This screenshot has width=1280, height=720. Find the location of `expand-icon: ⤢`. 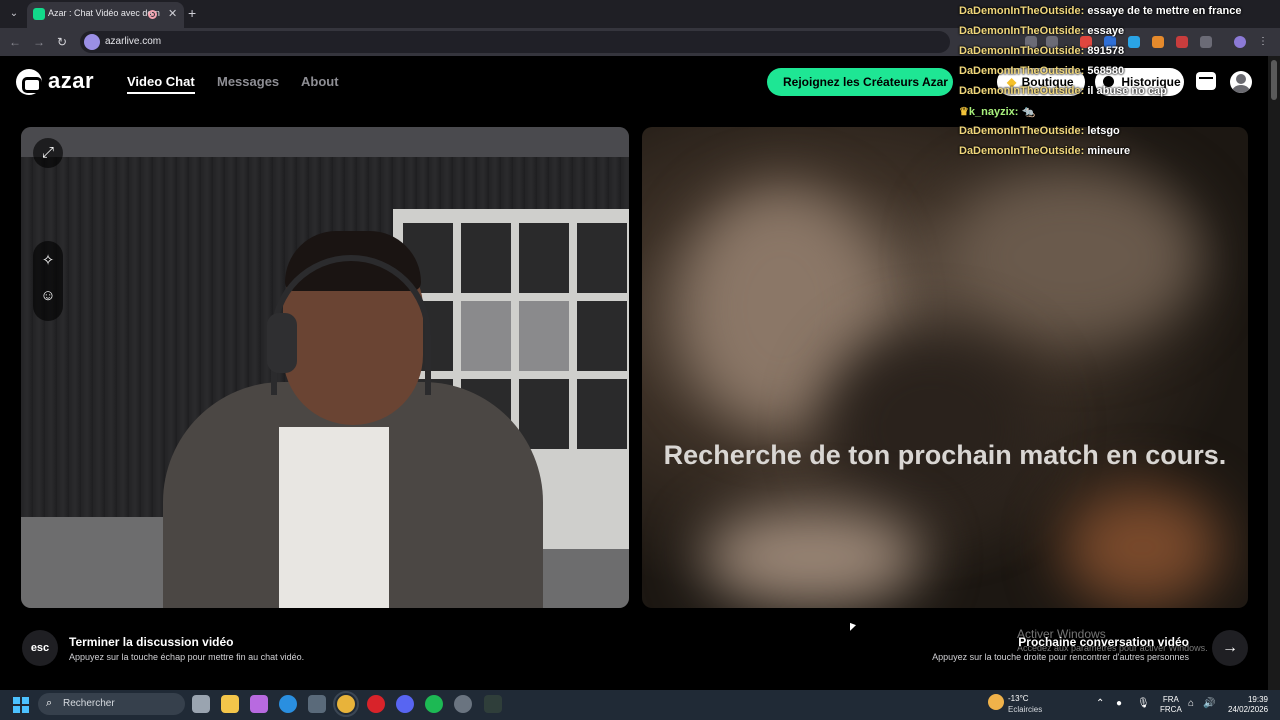

expand-icon: ⤢ is located at coordinates (48, 153).